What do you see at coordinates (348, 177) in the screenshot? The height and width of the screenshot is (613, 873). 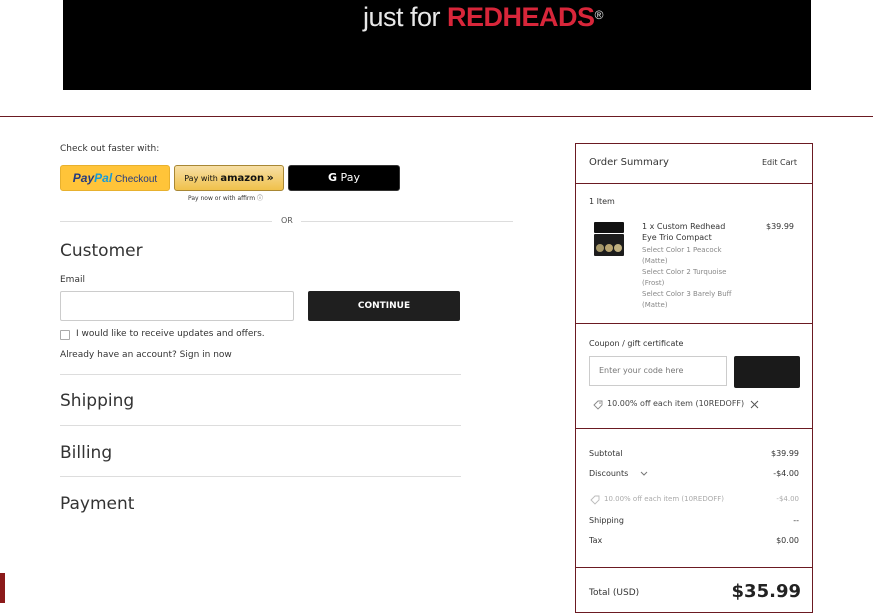 I see `gpay-label: Pay` at bounding box center [348, 177].